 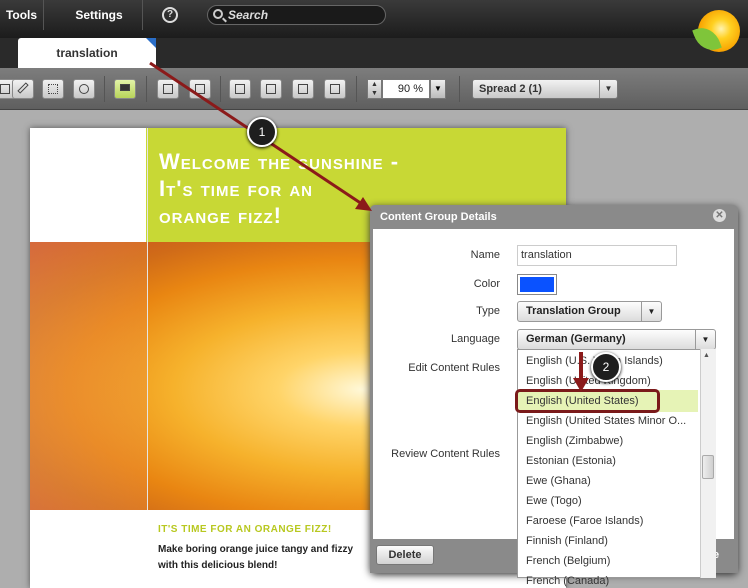 What do you see at coordinates (262, 132) in the screenshot?
I see `step-badge-1: 1` at bounding box center [262, 132].